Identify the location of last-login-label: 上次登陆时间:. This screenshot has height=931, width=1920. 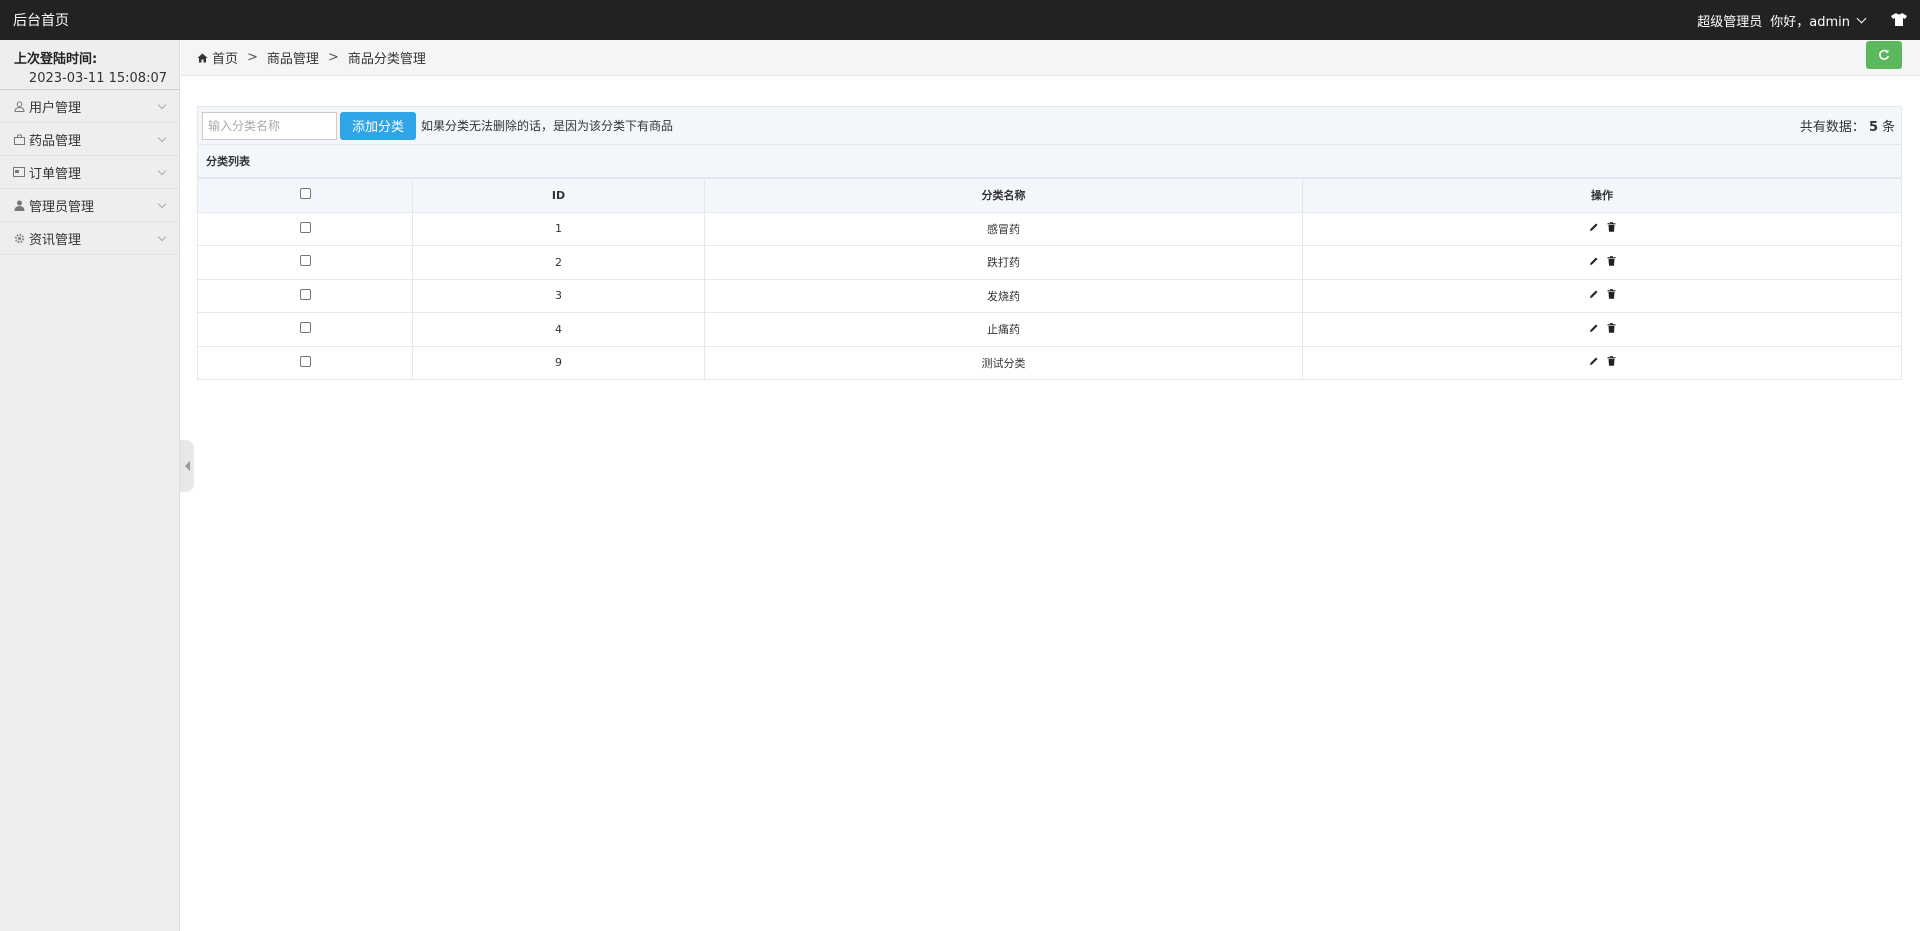
(56, 59).